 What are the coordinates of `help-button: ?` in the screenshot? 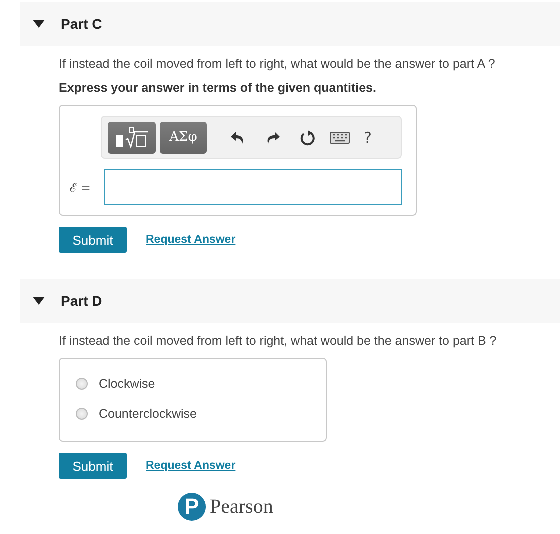 It's located at (368, 137).